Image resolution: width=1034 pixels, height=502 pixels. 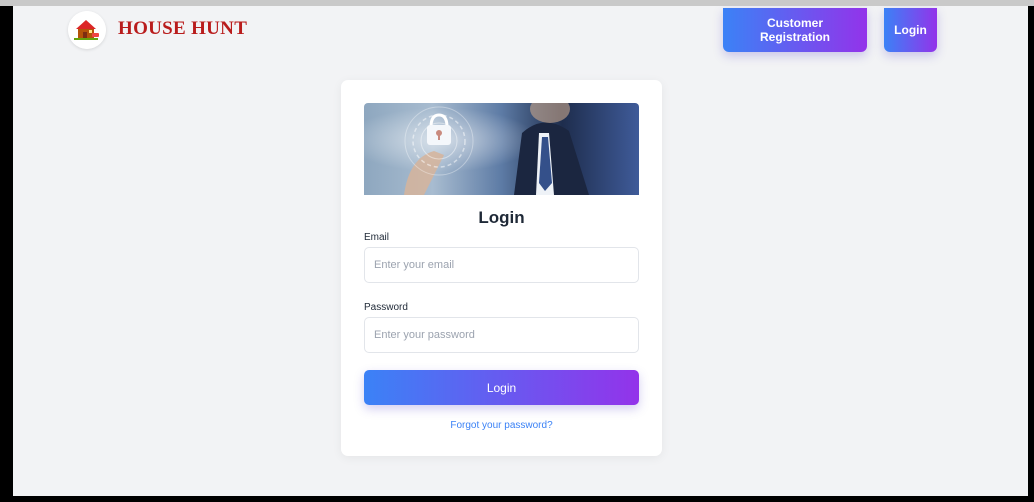 What do you see at coordinates (386, 307) in the screenshot?
I see `password-label: Password` at bounding box center [386, 307].